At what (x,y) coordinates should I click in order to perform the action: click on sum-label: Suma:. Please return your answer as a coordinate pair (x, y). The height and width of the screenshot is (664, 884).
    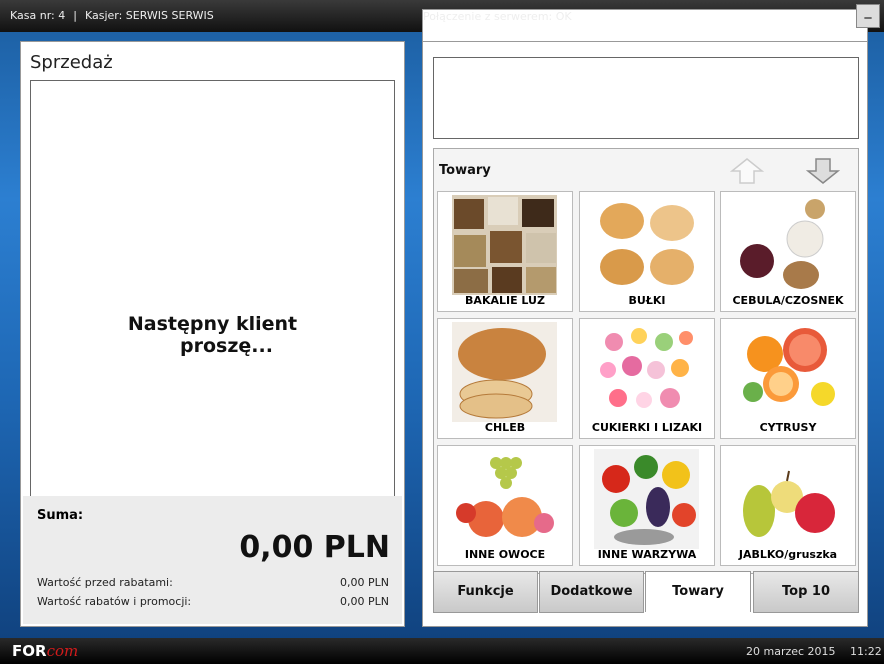
    Looking at the image, I should click on (60, 515).